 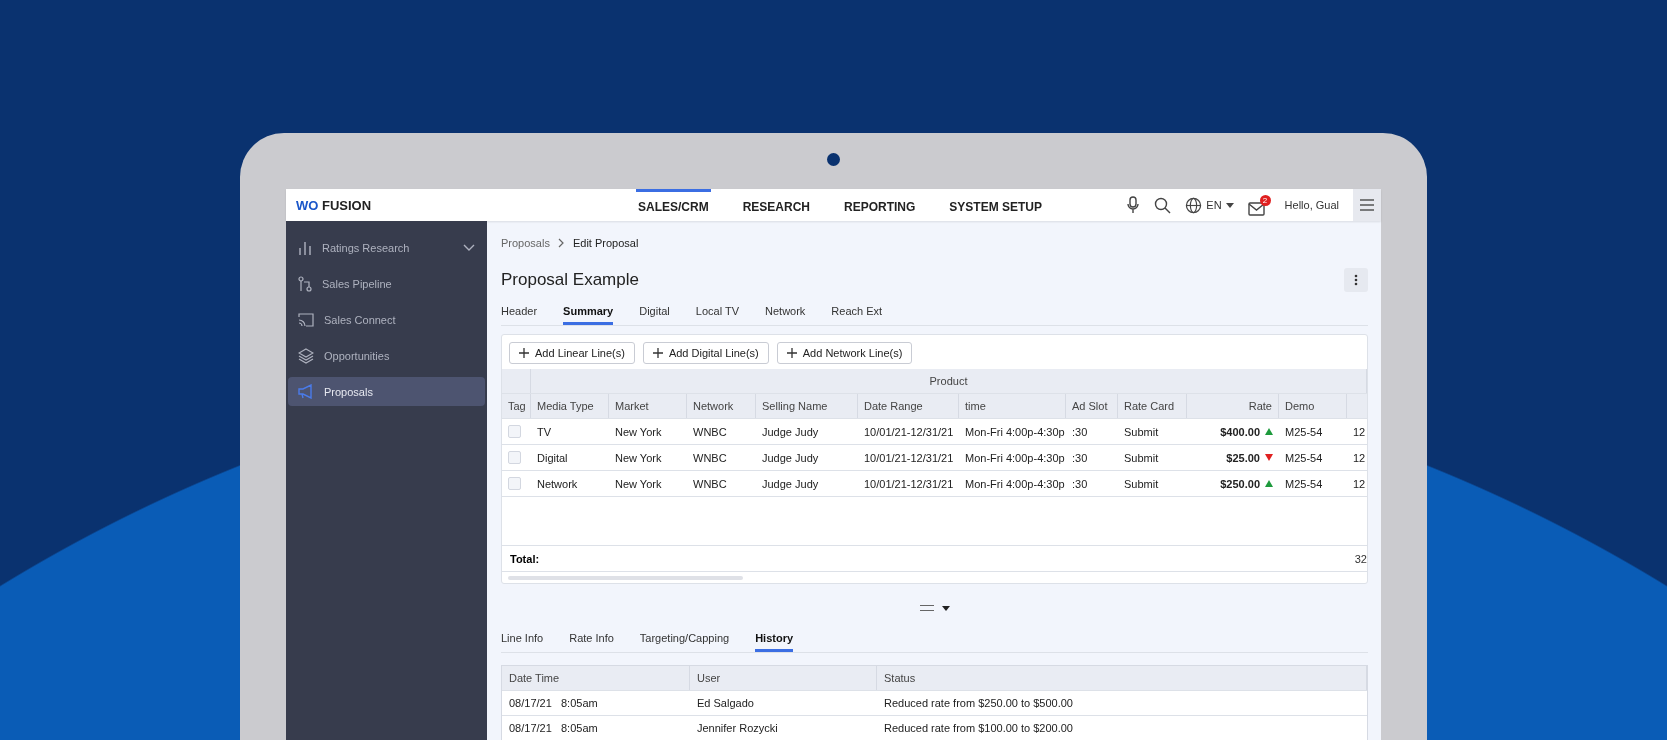 I want to click on notification-badge: 2, so click(x=1265, y=200).